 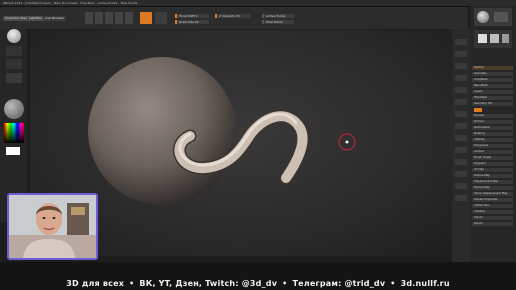 I want to click on main-color-swatch, so click(x=13, y=151).